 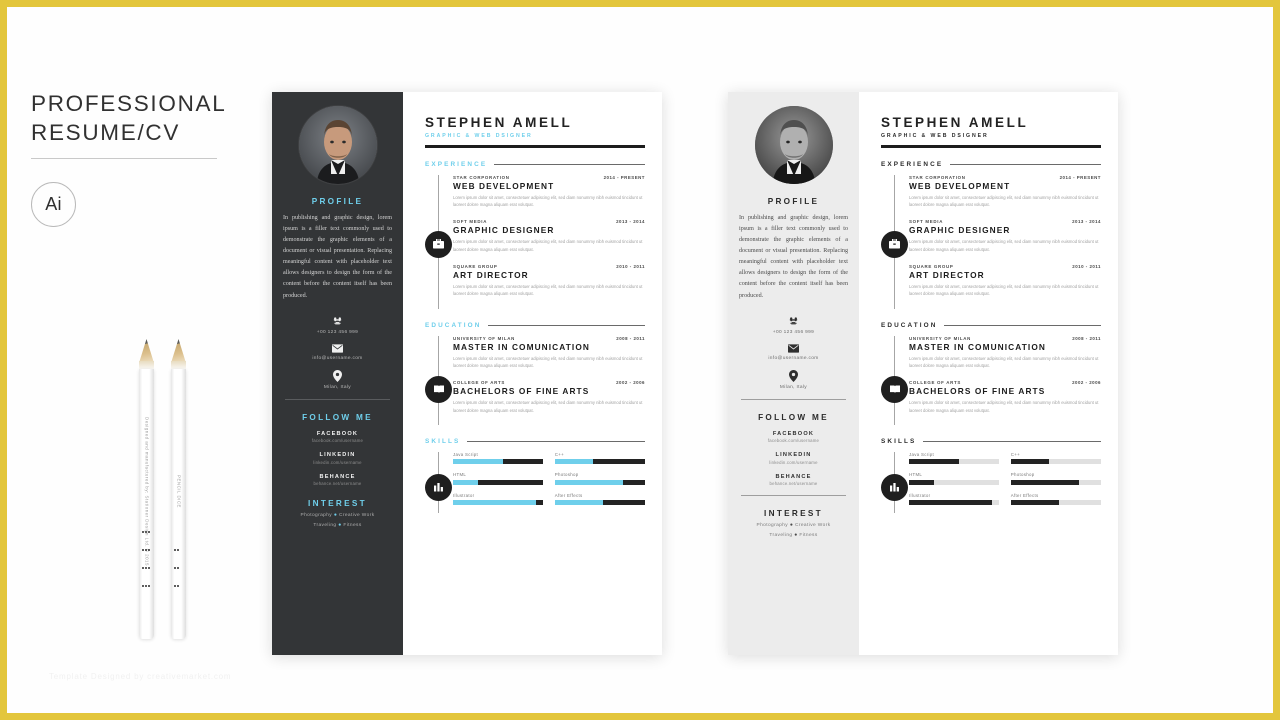 I want to click on entry-top: SQUARE GROUP 2010 - 2011, so click(x=1005, y=266).